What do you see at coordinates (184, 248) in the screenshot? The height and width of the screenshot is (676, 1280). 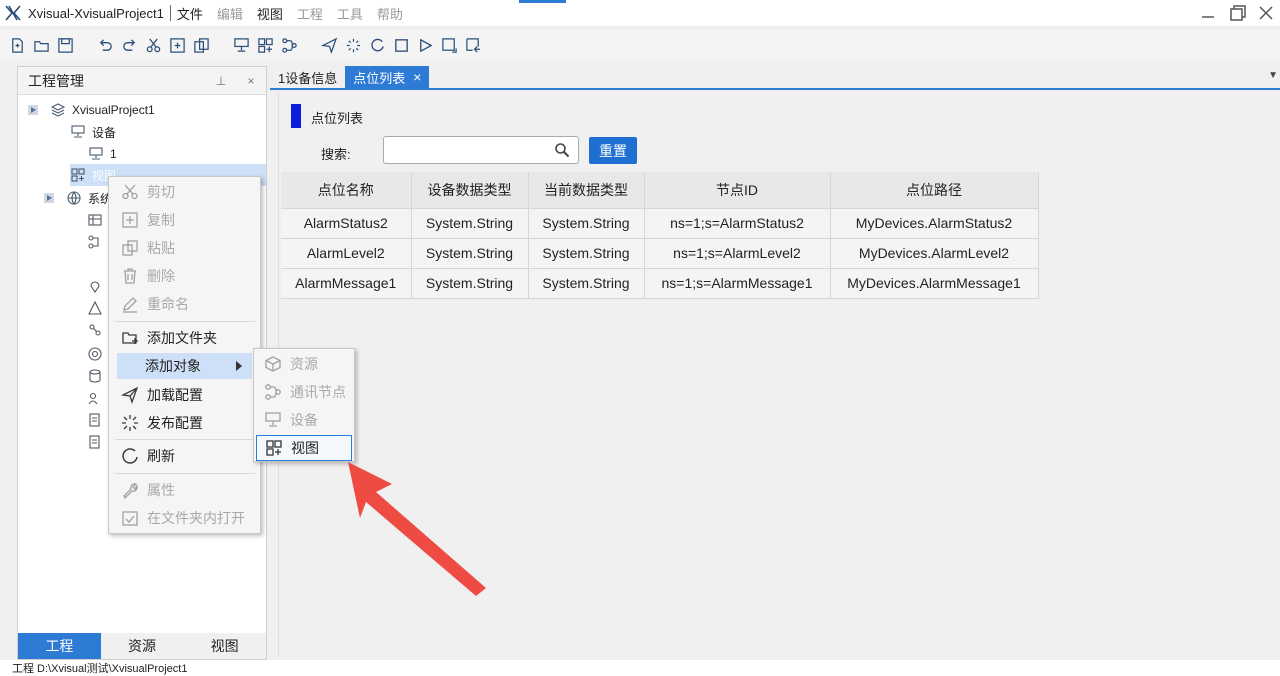 I see `menu-item-paste: 粘贴` at bounding box center [184, 248].